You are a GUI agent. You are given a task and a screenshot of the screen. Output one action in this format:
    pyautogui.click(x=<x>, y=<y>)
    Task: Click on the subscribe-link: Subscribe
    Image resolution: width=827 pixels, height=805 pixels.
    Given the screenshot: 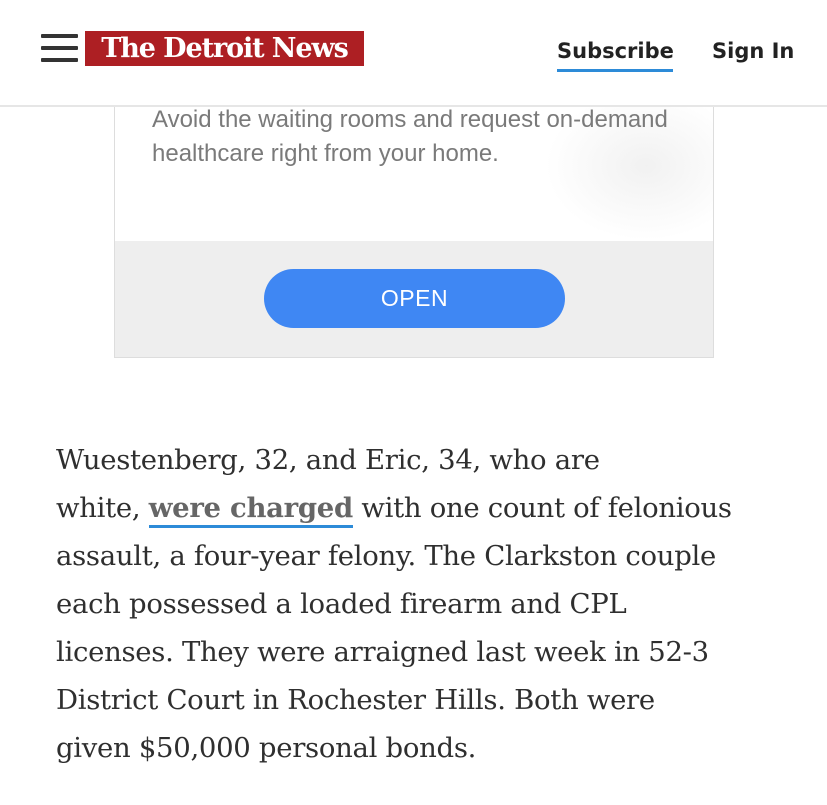 What is the action you would take?
    pyautogui.click(x=615, y=51)
    